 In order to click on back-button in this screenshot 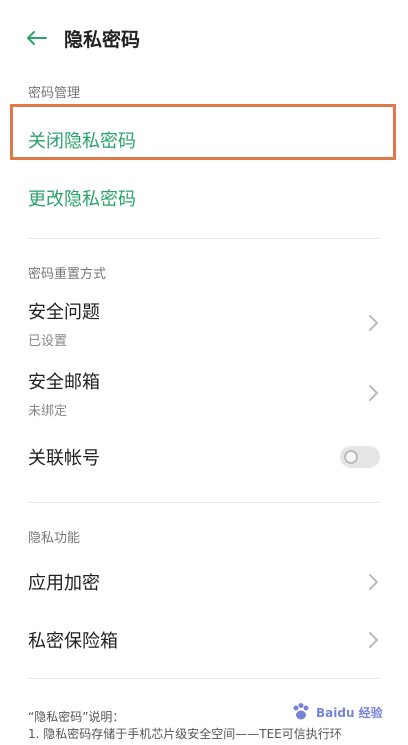, I will do `click(36, 38)`.